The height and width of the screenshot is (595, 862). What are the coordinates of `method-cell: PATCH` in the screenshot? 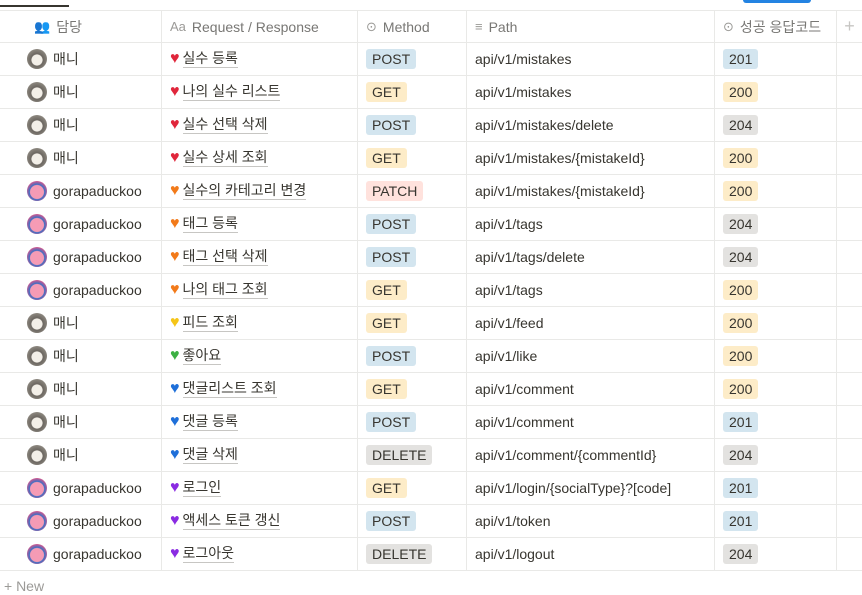 It's located at (412, 191).